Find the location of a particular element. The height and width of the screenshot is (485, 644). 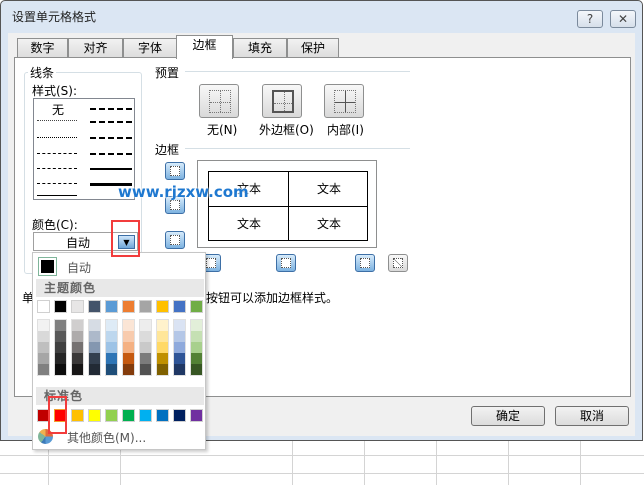

cancel-button: 取消 is located at coordinates (592, 416).